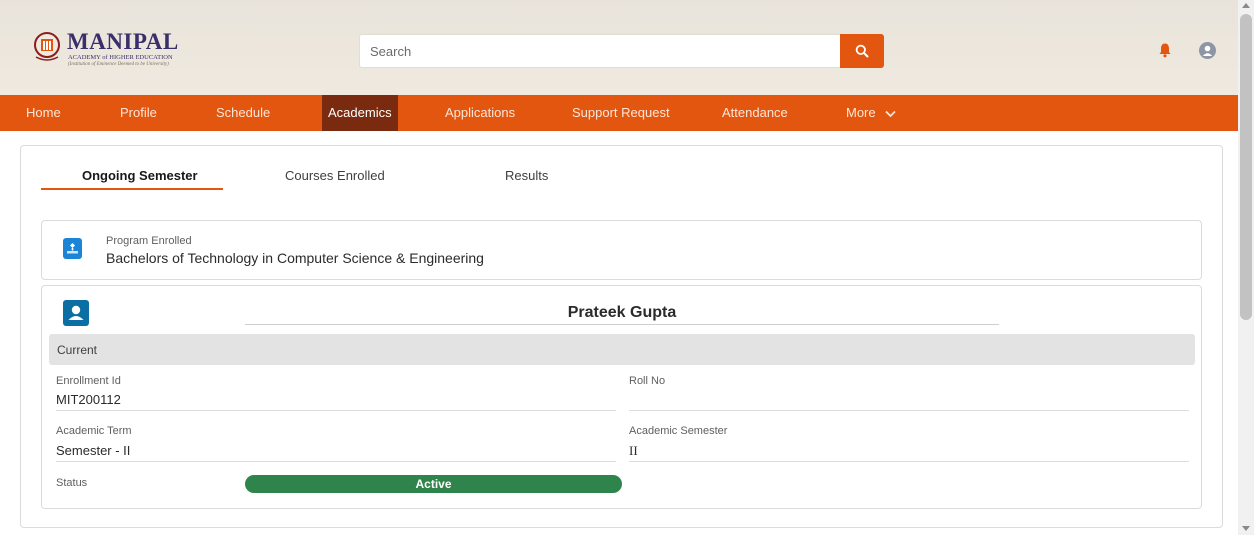 The width and height of the screenshot is (1254, 535). Describe the element at coordinates (647, 381) in the screenshot. I see `roll-no-label: Roll No` at that location.